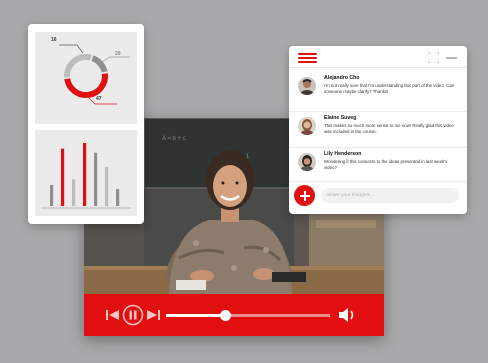 This screenshot has width=488, height=363. What do you see at coordinates (196, 315) in the screenshot?
I see `progress-fill` at bounding box center [196, 315].